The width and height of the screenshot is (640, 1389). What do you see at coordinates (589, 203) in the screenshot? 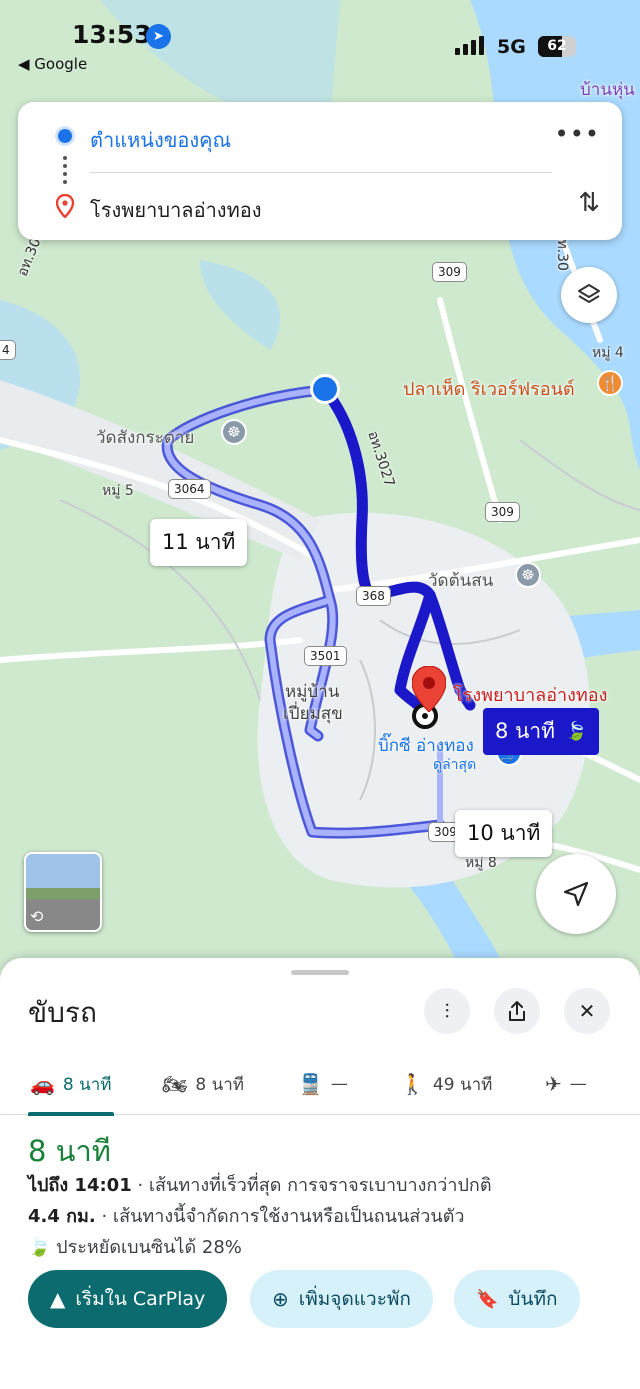
I see `swap-route-icon: ⇅` at bounding box center [589, 203].